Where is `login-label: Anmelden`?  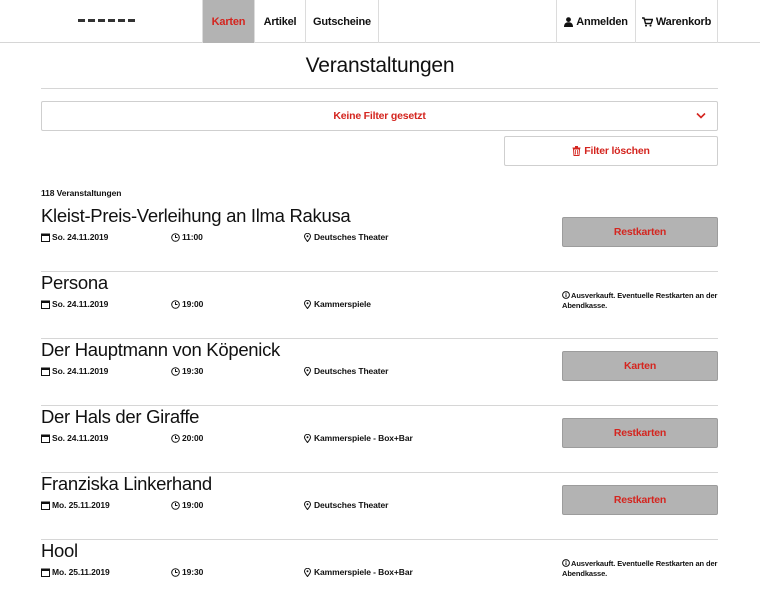 login-label: Anmelden is located at coordinates (602, 21).